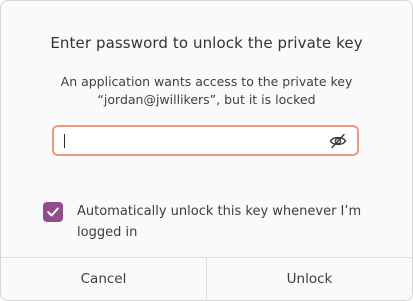  I want to click on password-field, so click(205, 140).